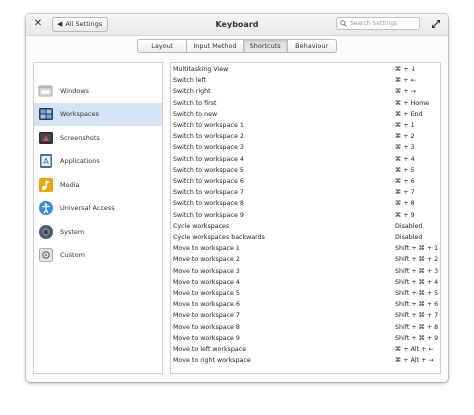  Describe the element at coordinates (208, 181) in the screenshot. I see `shortcut-action: Switch to workspace 6` at that location.